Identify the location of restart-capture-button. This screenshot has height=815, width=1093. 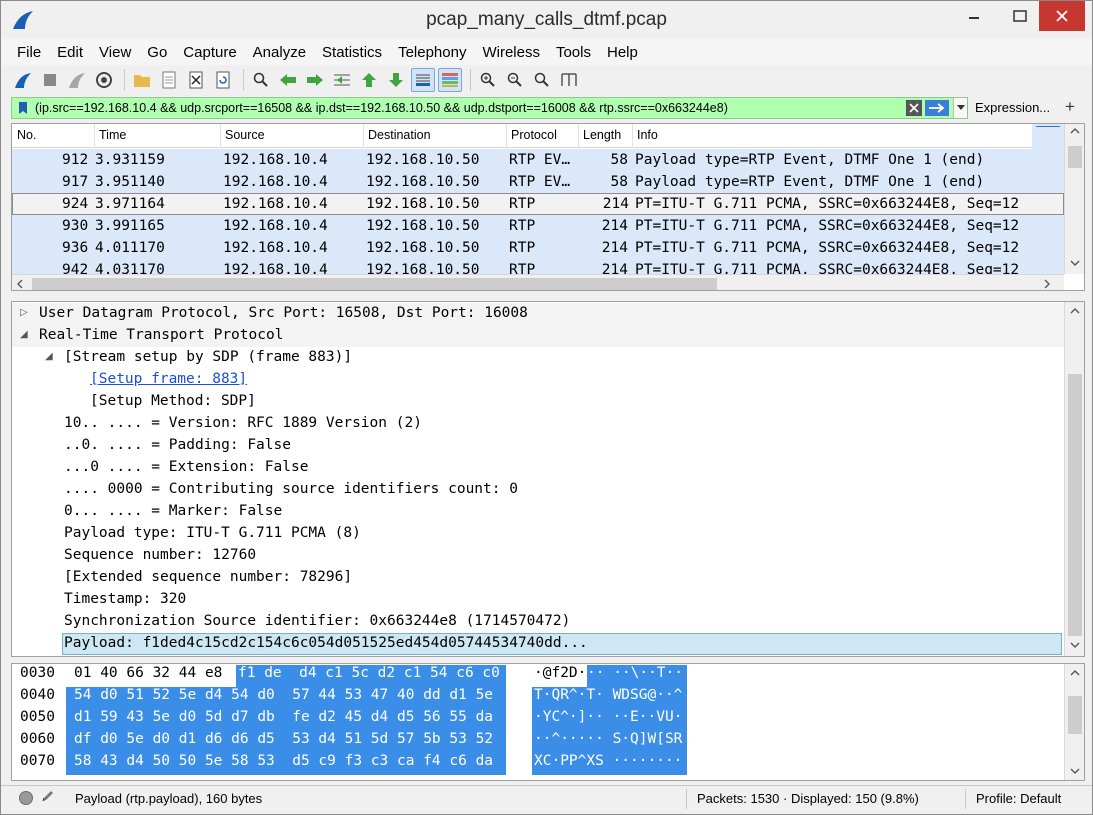
(77, 80).